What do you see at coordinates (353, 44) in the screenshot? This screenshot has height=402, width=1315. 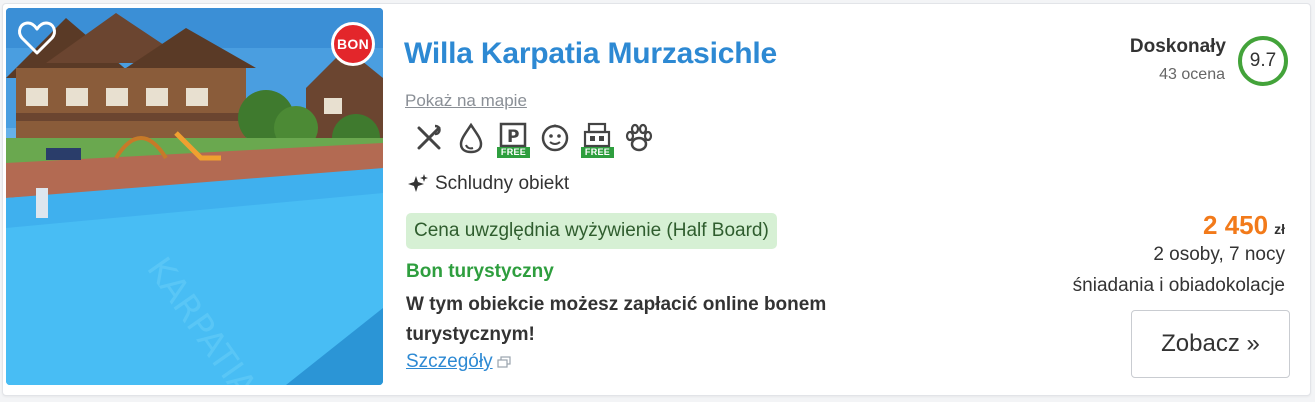 I see `bon-badge: BON` at bounding box center [353, 44].